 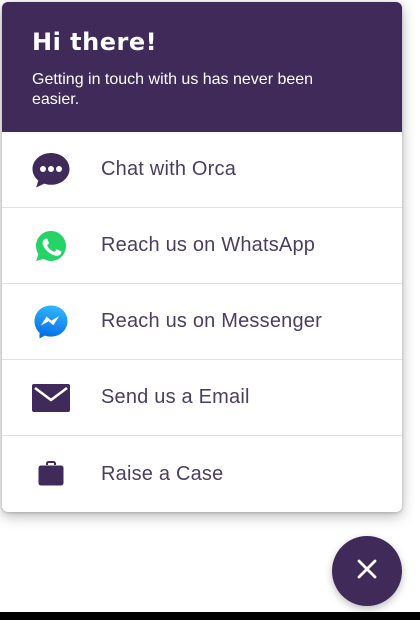 I want to click on option-label: Send us a Email, so click(x=175, y=397).